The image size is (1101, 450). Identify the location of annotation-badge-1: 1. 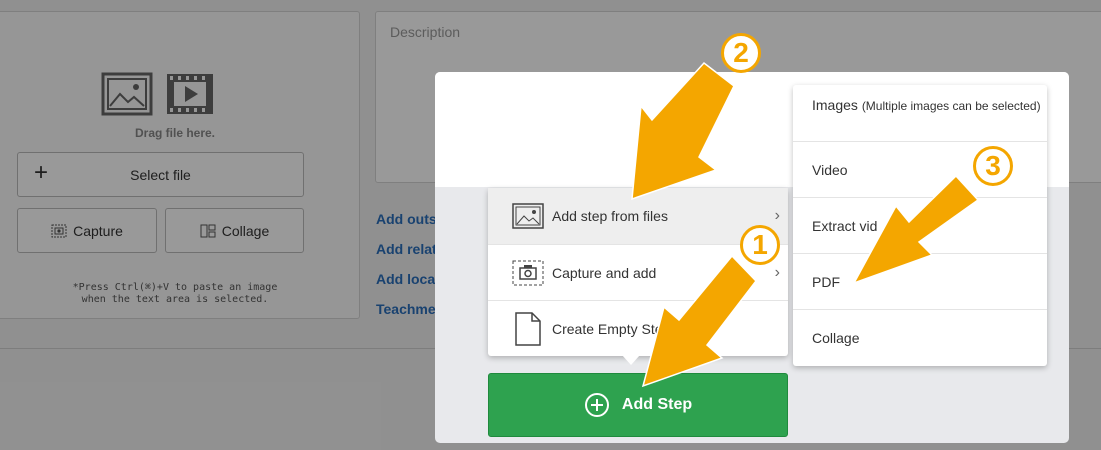
(760, 245).